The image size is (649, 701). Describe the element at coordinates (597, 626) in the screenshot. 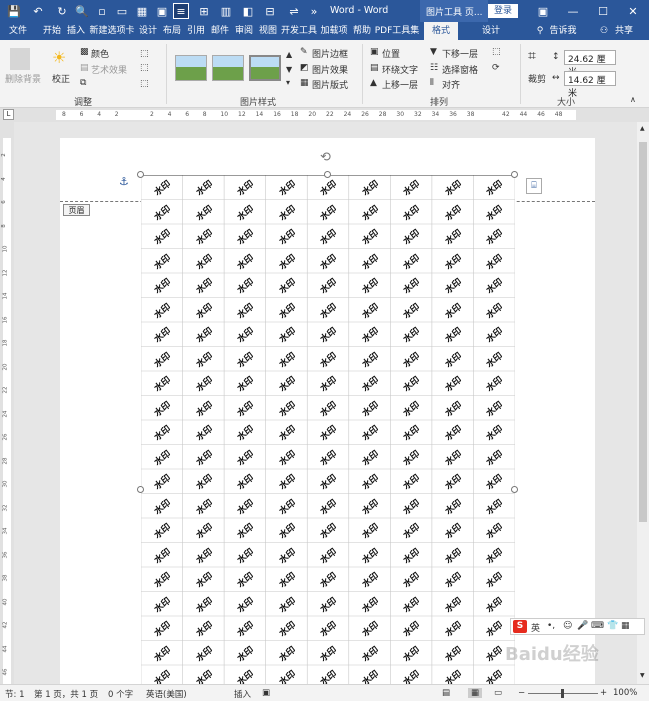

I see `keyboard-icon: ⌨` at that location.